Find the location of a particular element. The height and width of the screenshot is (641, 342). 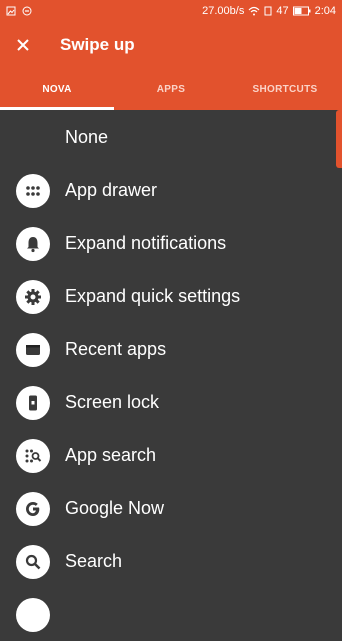

sim-icon is located at coordinates (268, 11).